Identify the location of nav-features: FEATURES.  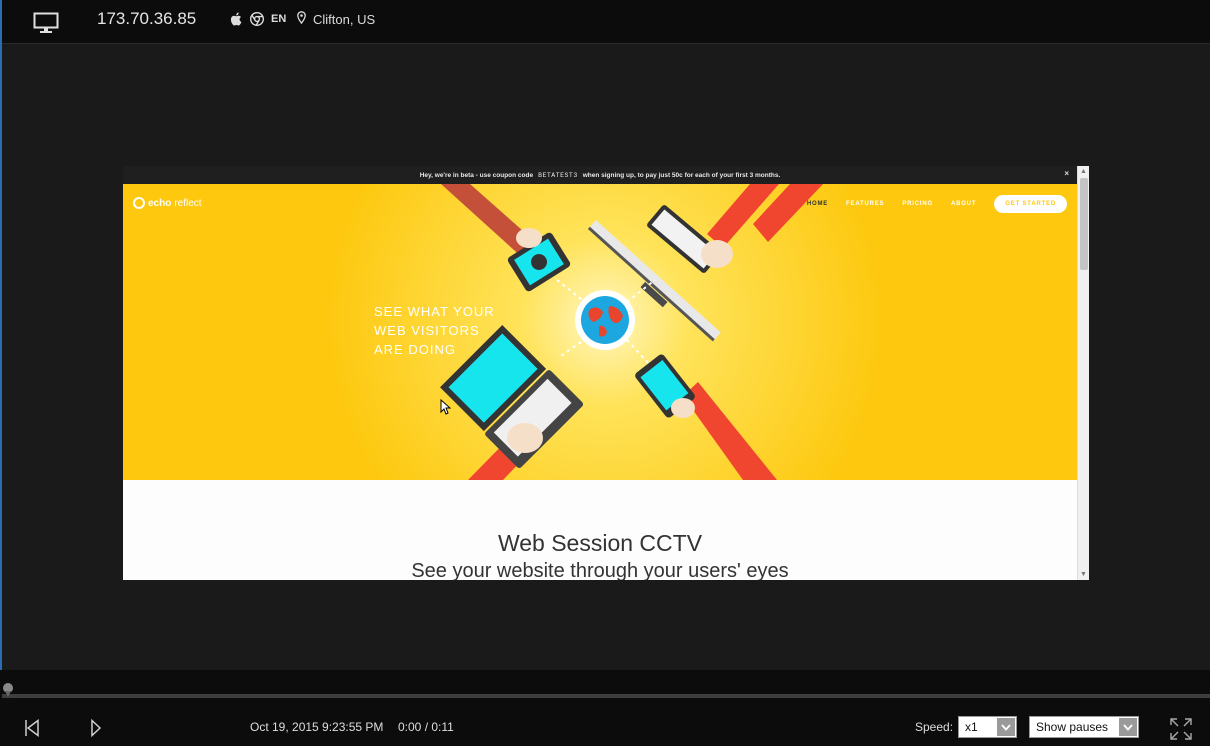
(865, 204).